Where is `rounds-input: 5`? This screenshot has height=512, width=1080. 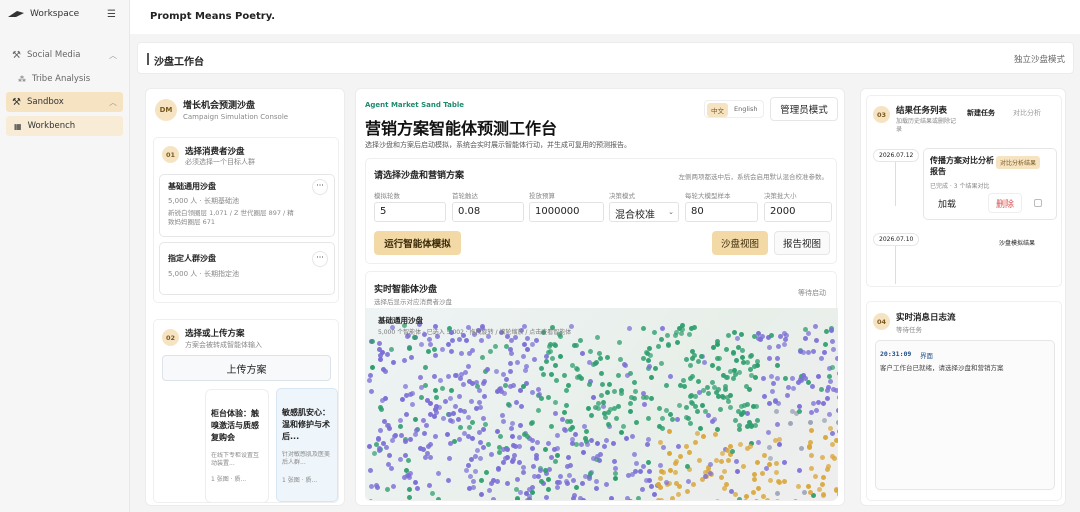 rounds-input: 5 is located at coordinates (410, 212).